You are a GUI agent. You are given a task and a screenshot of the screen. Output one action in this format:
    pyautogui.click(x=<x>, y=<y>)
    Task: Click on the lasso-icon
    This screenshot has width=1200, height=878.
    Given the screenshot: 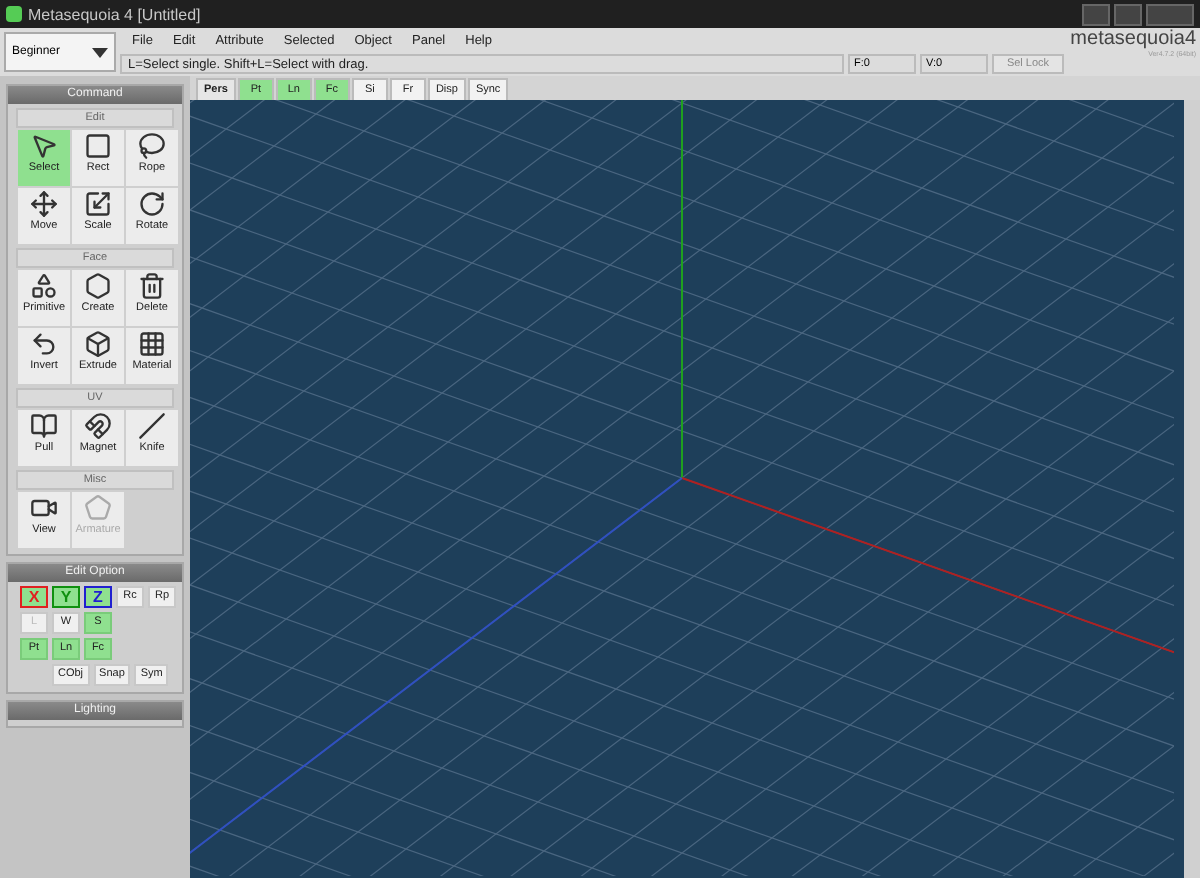 What is the action you would take?
    pyautogui.click(x=152, y=146)
    